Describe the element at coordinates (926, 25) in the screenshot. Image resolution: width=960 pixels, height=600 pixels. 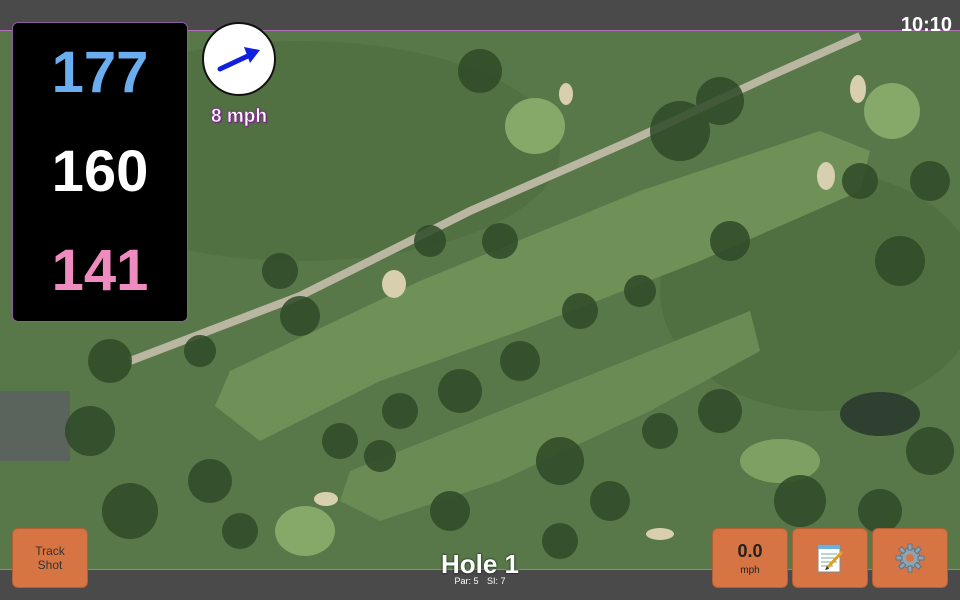
I see `status-time: 10:10` at that location.